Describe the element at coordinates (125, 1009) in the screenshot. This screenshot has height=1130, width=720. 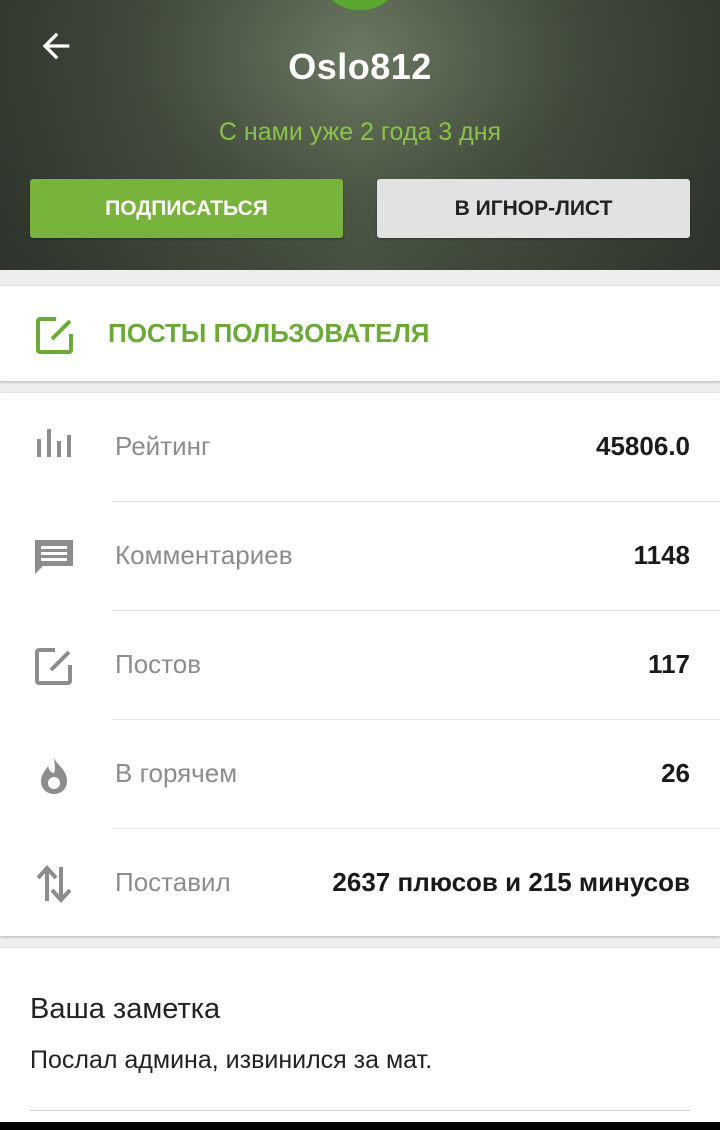
I see `note-title: Ваша заметка` at that location.